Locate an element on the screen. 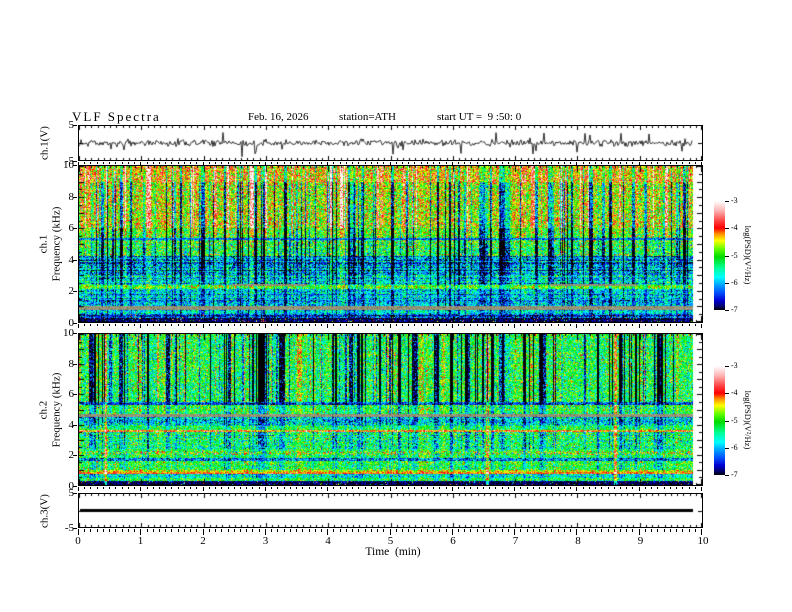  time-tick-label-4: 4 is located at coordinates (328, 541).